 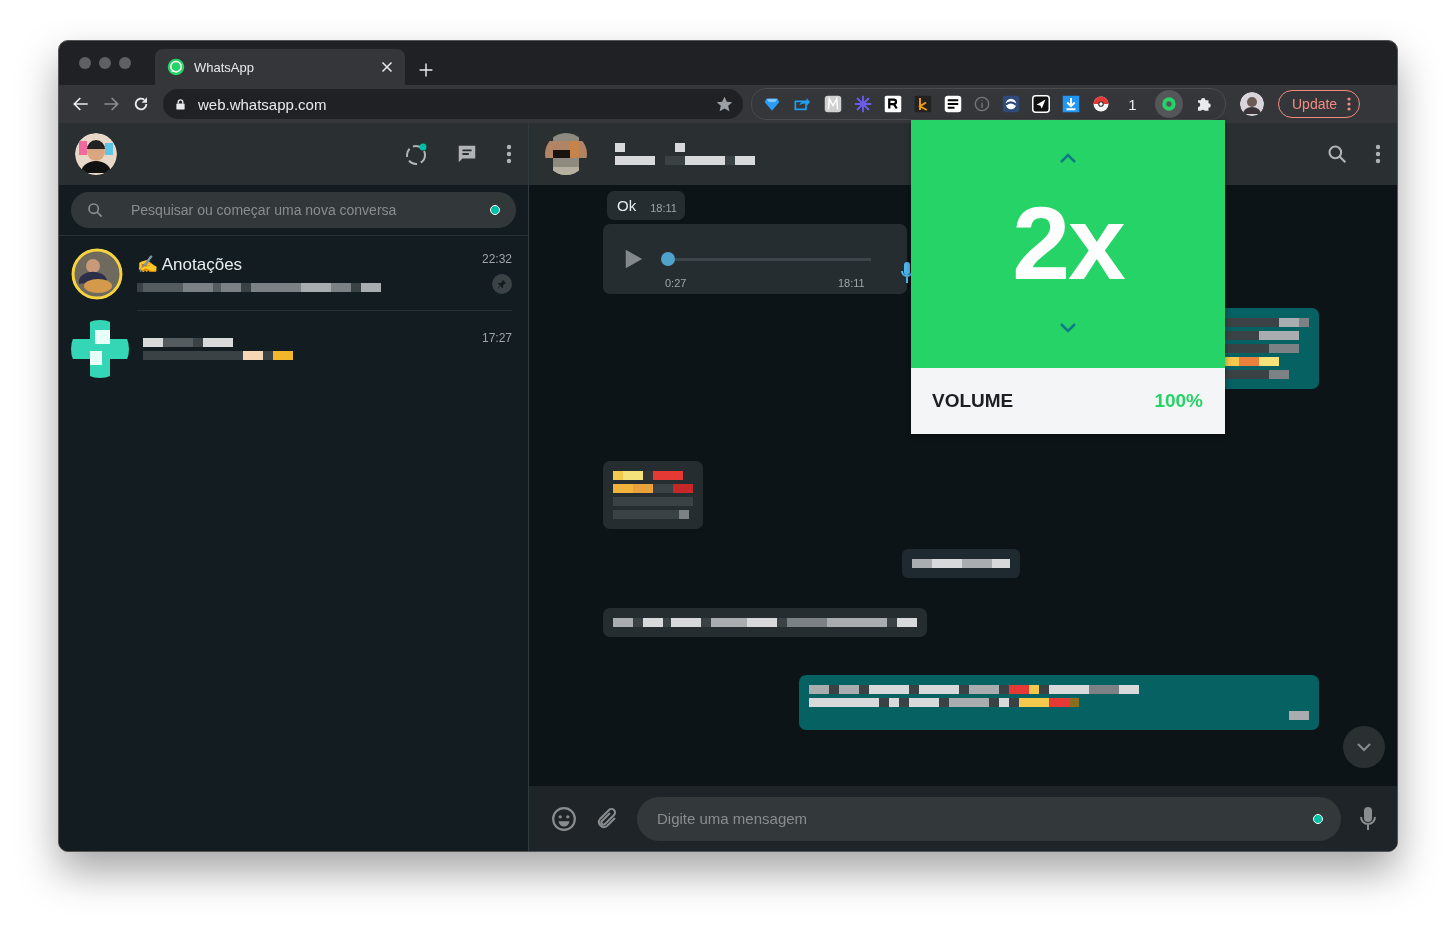 I want to click on share-icon, so click(x=802, y=104).